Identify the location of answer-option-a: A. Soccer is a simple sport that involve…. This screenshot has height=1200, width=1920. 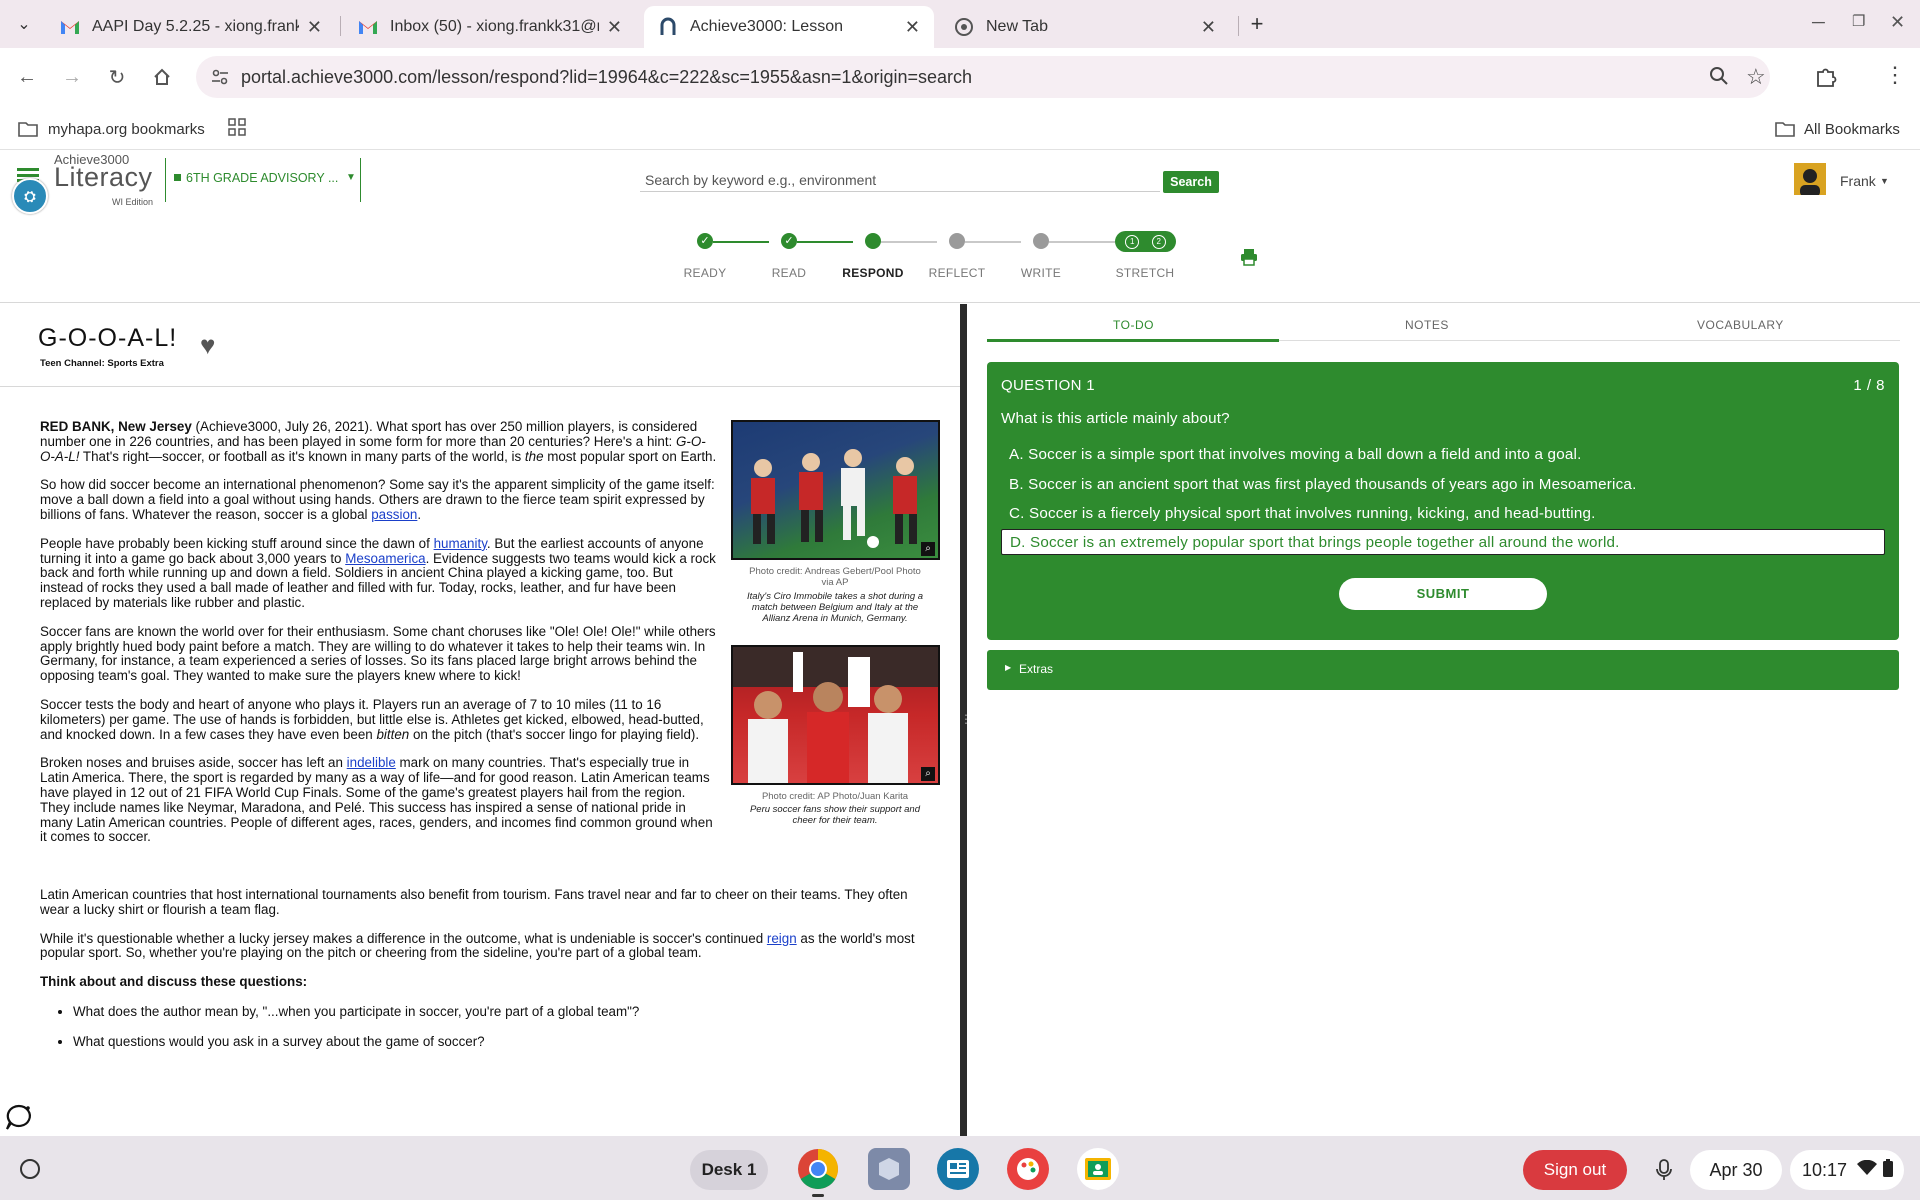
(1443, 455).